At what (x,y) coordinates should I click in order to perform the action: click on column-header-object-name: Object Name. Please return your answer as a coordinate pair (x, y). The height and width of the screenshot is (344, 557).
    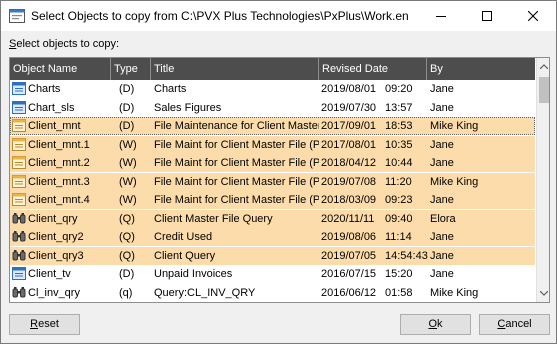
    Looking at the image, I should click on (60, 69).